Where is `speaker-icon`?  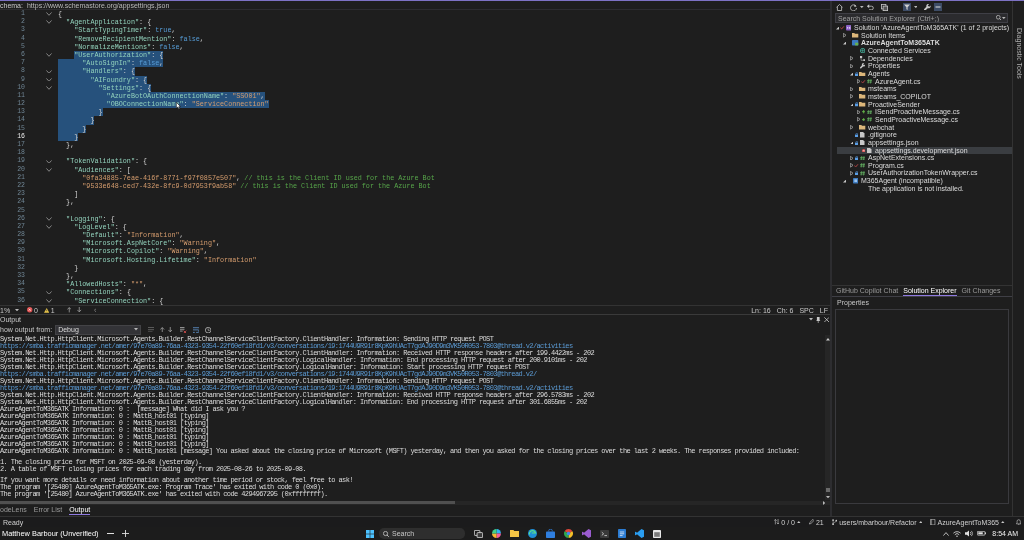 speaker-icon is located at coordinates (969, 533).